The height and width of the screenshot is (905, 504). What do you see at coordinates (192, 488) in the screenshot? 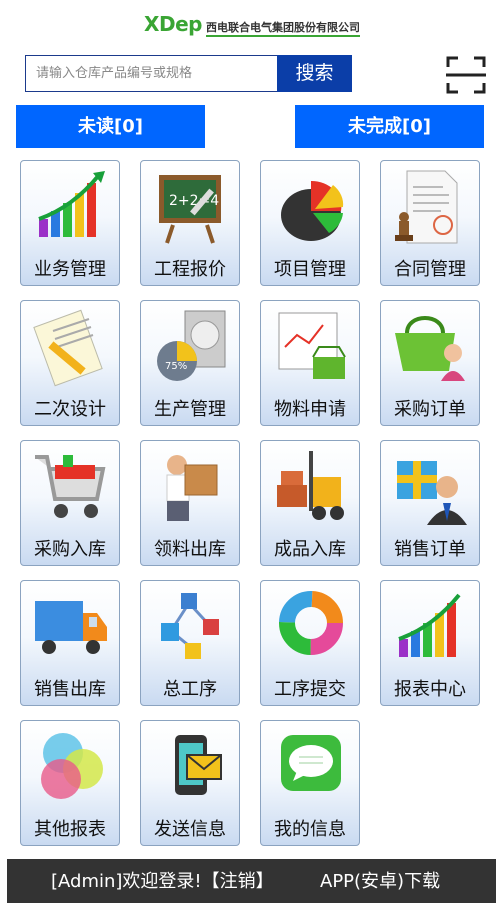
I see `delivery-man-box-icon` at bounding box center [192, 488].